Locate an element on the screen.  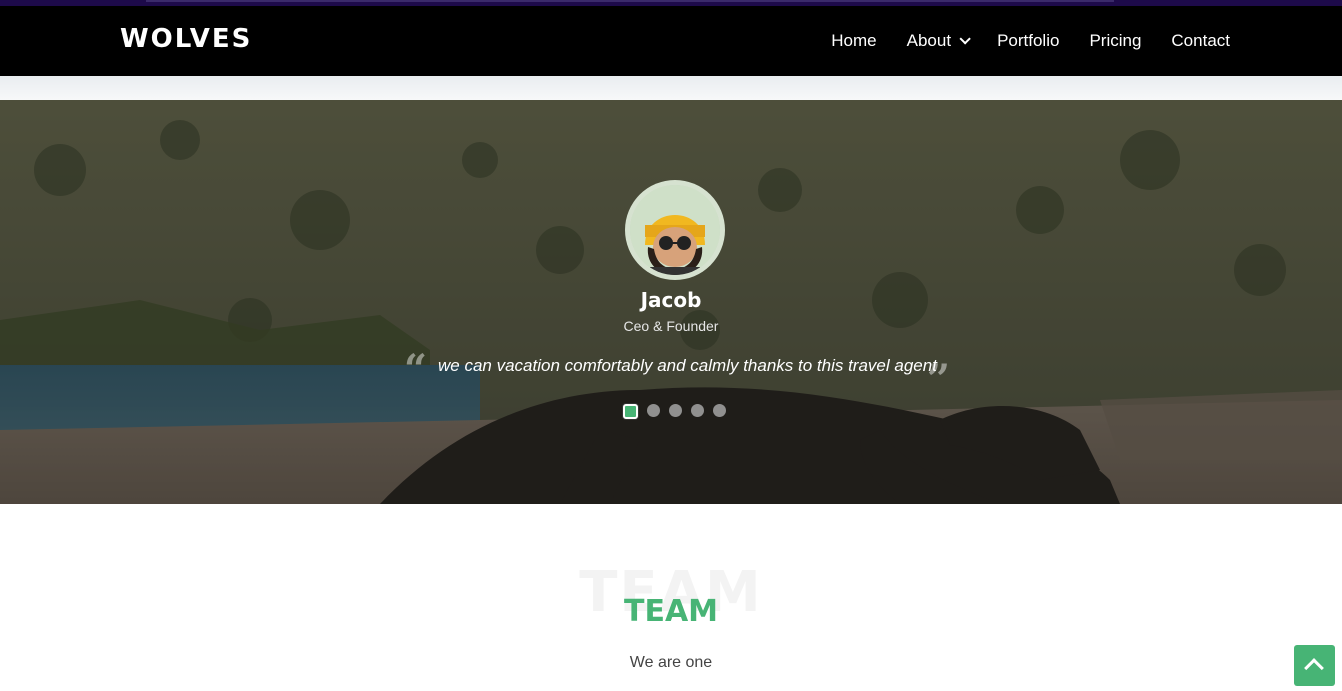
arrow-up-icon is located at coordinates (1314, 668).